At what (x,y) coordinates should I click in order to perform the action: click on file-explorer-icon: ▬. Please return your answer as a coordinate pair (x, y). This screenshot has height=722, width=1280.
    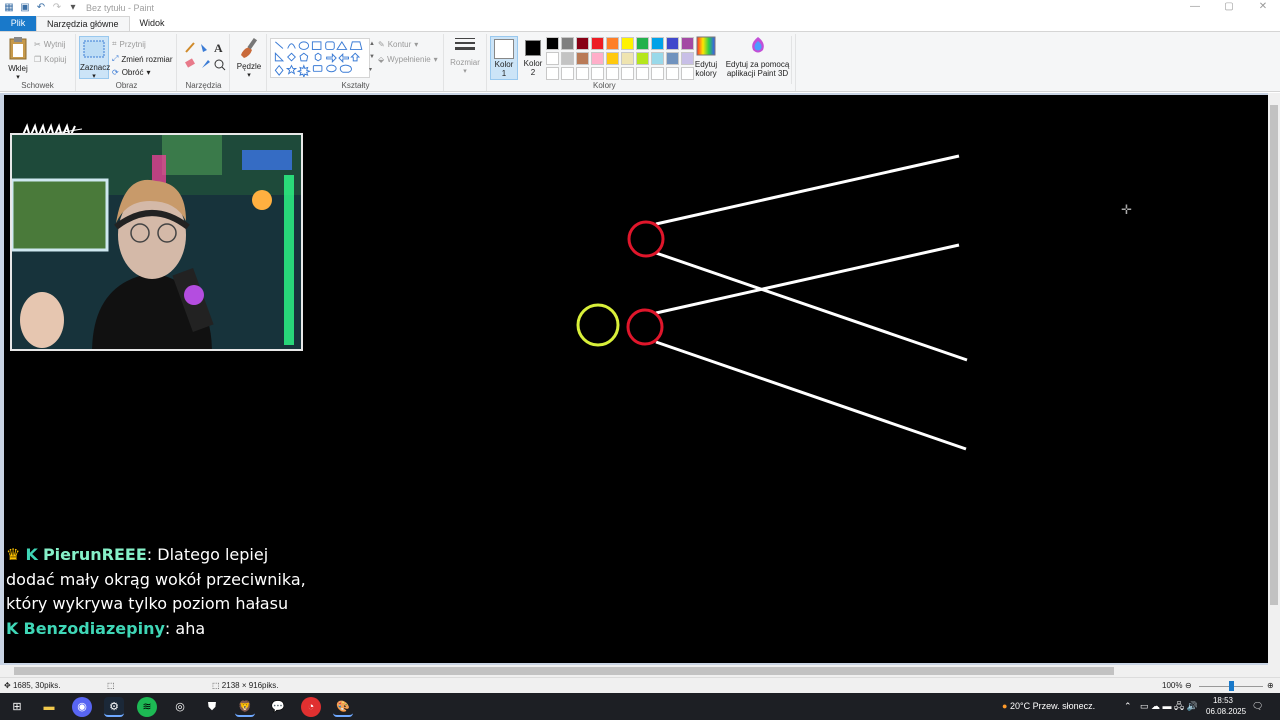
    Looking at the image, I should click on (49, 707).